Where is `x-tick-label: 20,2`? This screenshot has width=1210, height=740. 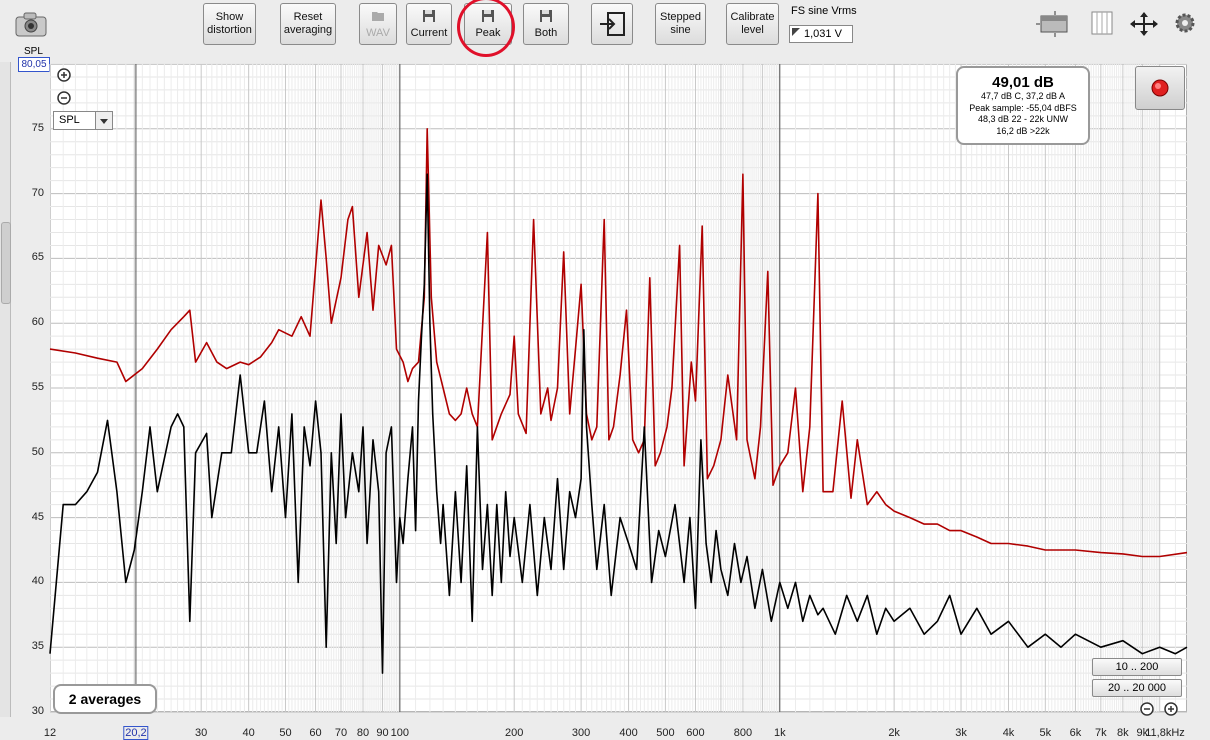 x-tick-label: 20,2 is located at coordinates (136, 733).